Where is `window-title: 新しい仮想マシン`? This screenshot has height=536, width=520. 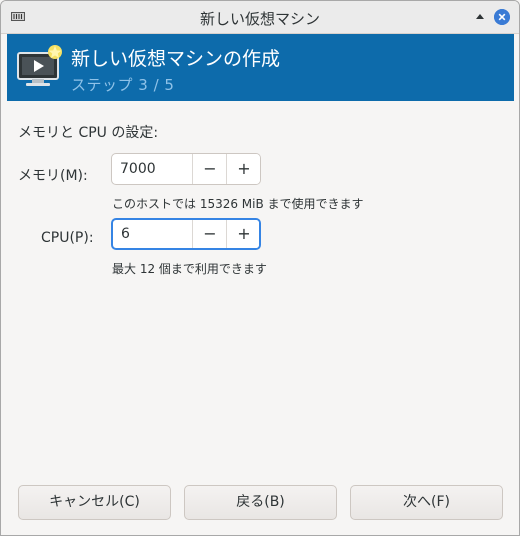 window-title: 新しい仮想マシン is located at coordinates (259, 19).